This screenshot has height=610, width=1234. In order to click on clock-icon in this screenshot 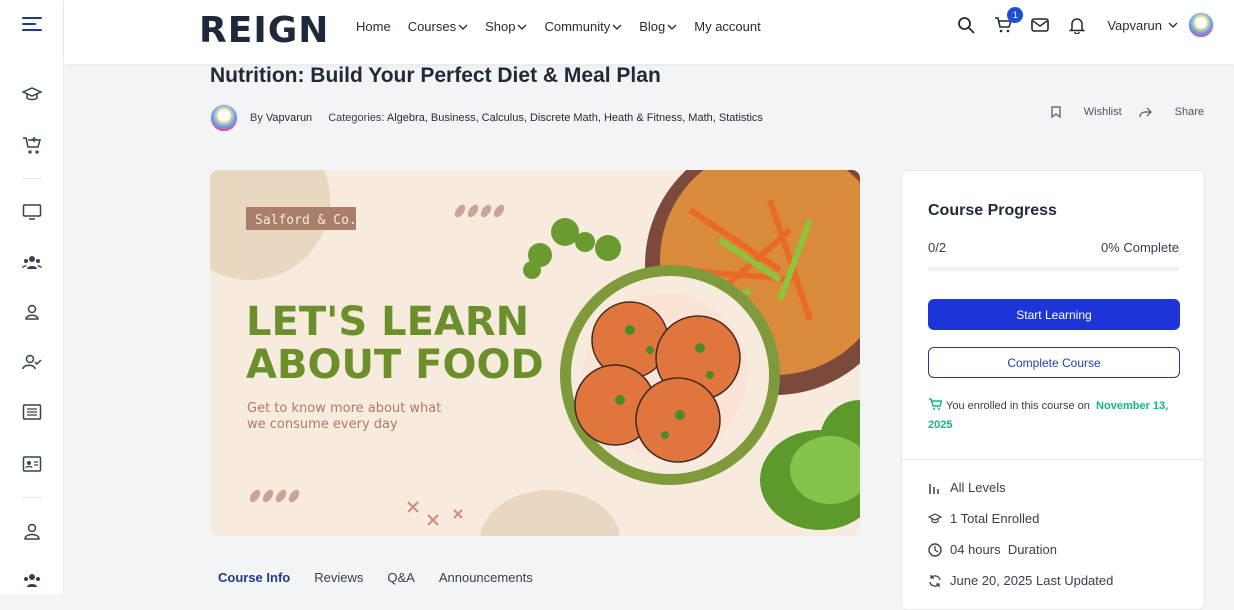, I will do `click(935, 549)`.